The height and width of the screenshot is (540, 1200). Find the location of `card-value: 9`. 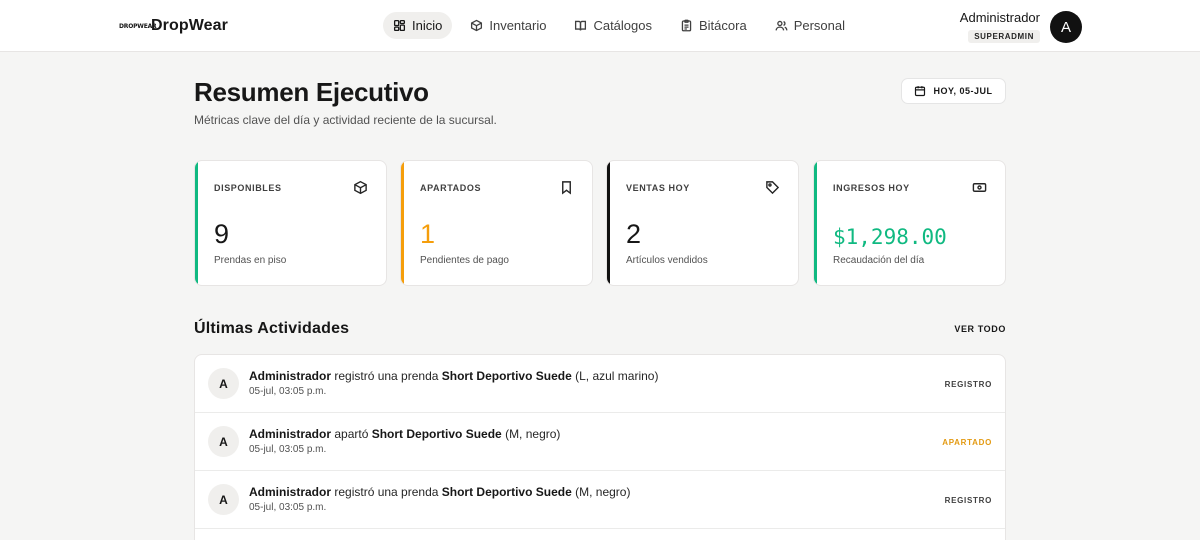

card-value: 9 is located at coordinates (222, 234).